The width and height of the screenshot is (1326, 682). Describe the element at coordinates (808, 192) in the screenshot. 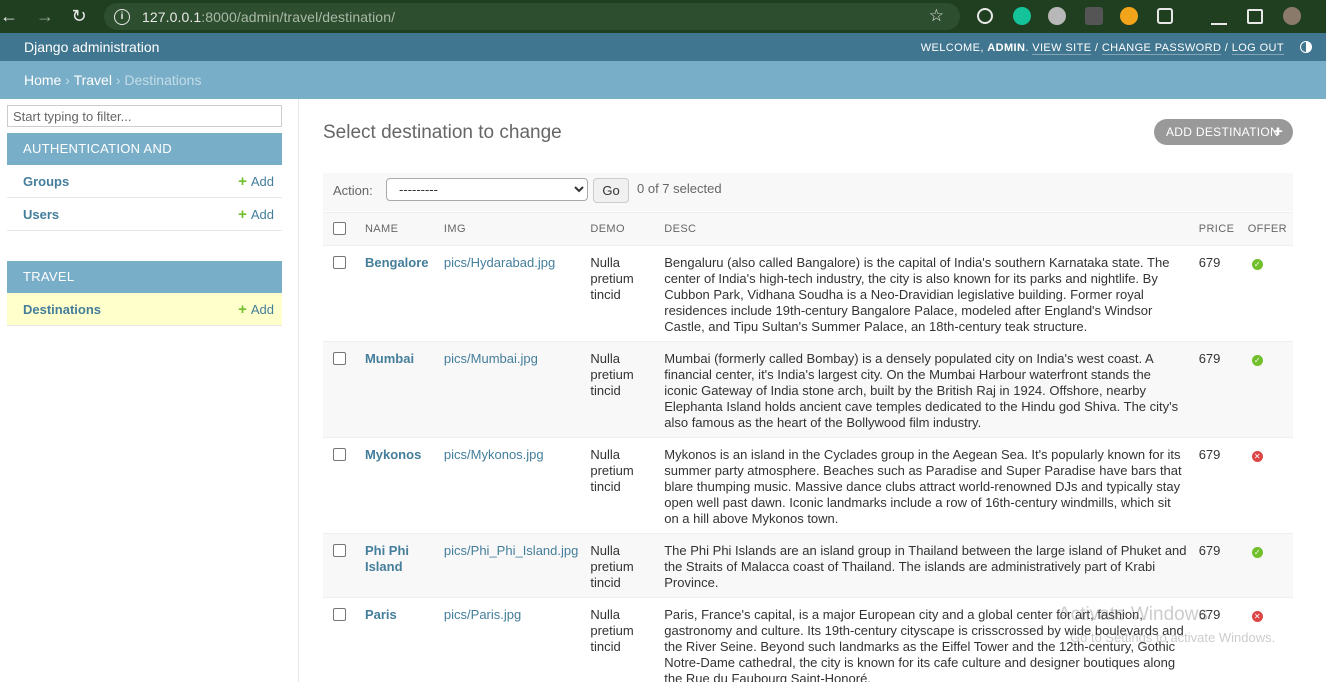

I see `actions-bar: Action: --------- Go 0 of 7 selected` at that location.